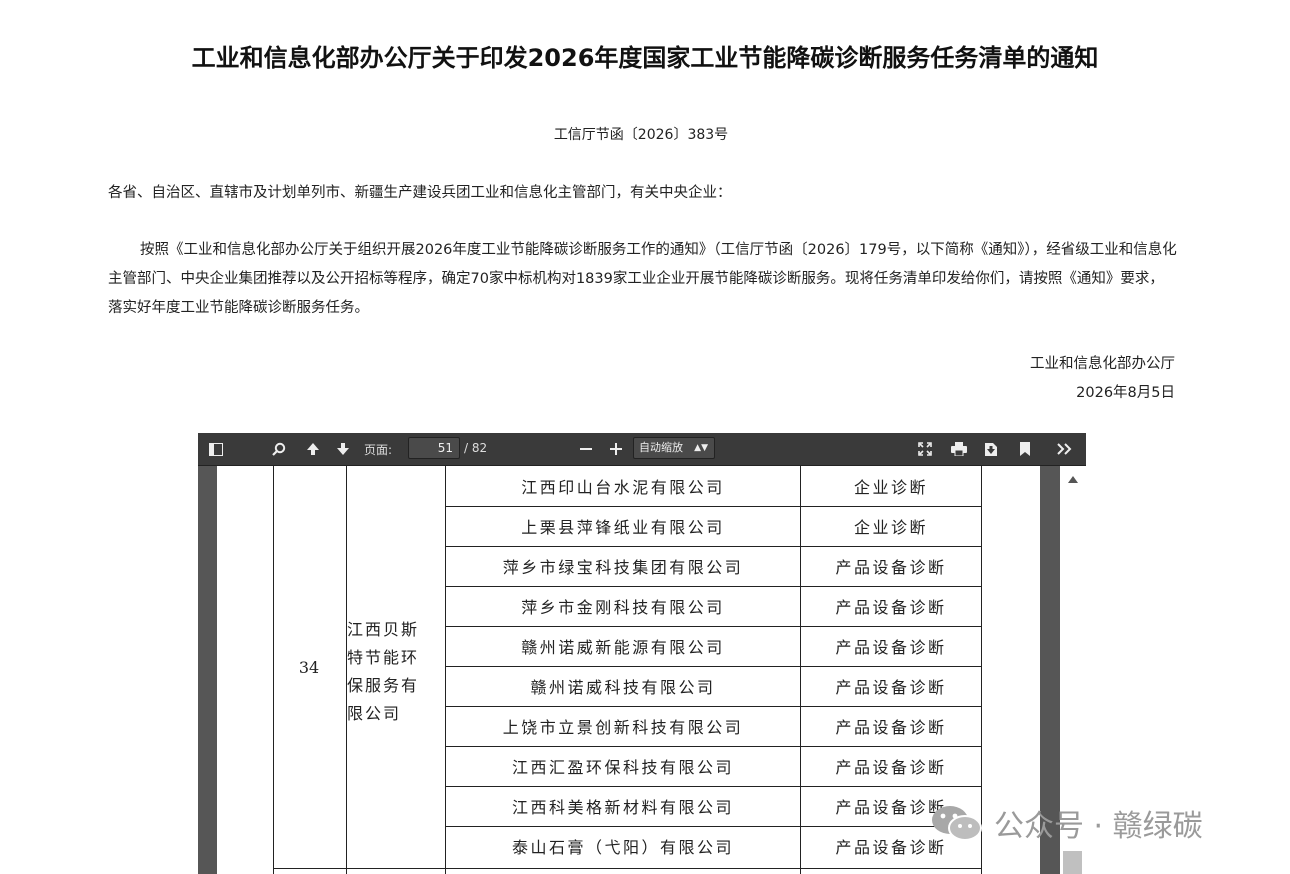  I want to click on organization-line: 特节能环, so click(383, 657).